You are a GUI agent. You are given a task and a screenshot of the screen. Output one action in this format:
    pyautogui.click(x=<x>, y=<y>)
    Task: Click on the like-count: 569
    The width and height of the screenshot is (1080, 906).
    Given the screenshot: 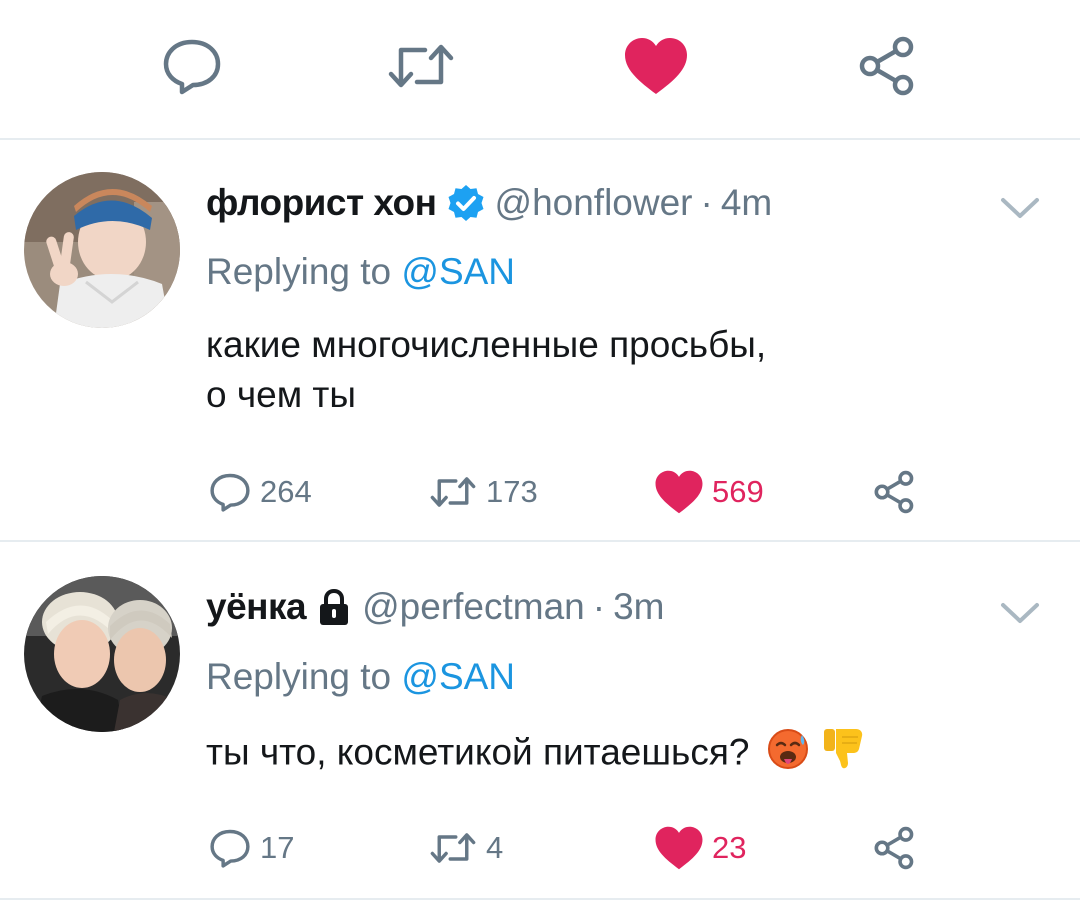 What is the action you would take?
    pyautogui.click(x=738, y=491)
    